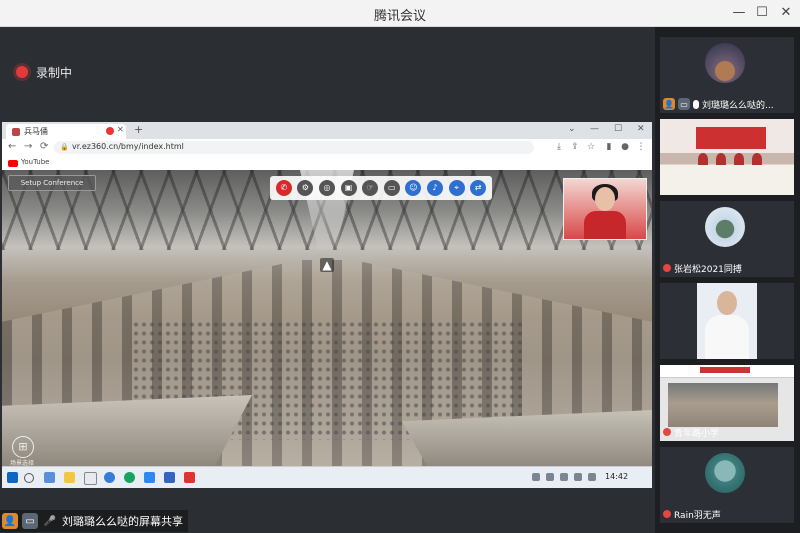 This screenshot has width=800, height=533. Describe the element at coordinates (605, 225) in the screenshot. I see `guide-body` at that location.